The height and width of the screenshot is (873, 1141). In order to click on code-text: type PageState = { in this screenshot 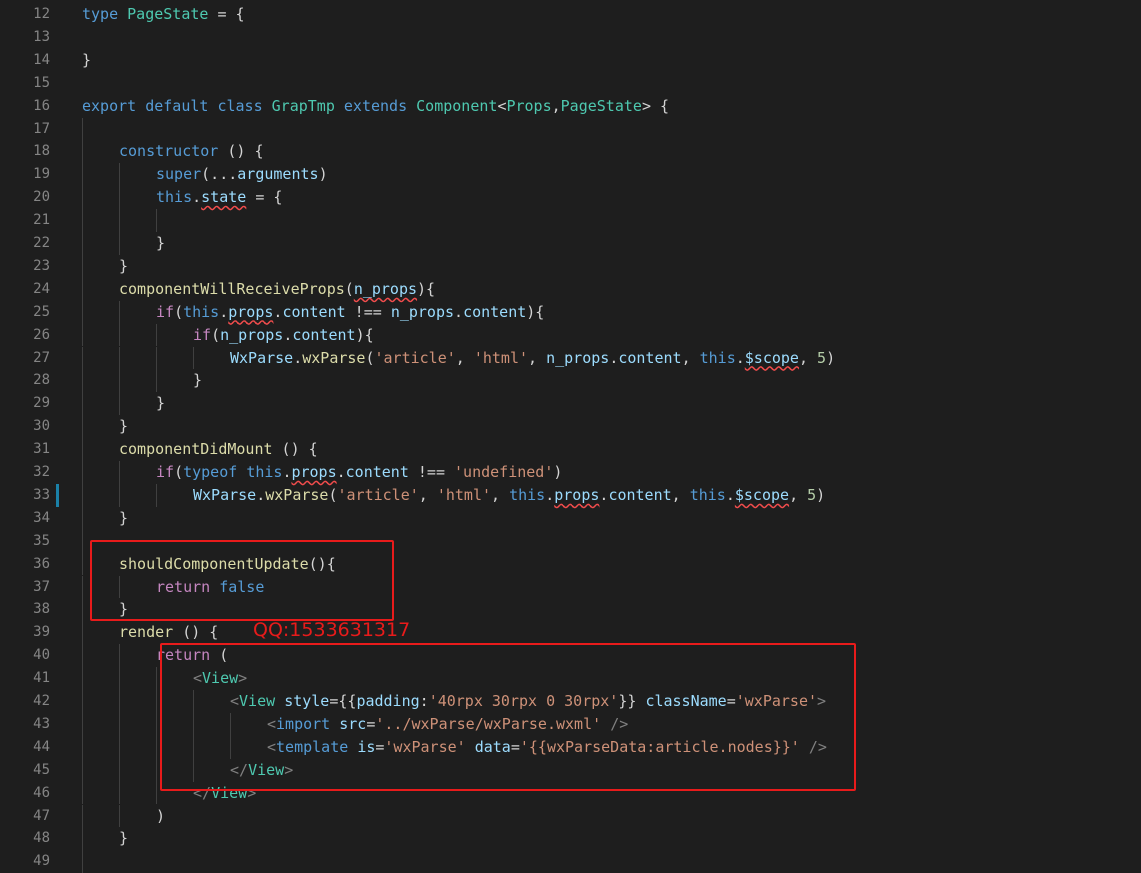, I will do `click(163, 14)`.